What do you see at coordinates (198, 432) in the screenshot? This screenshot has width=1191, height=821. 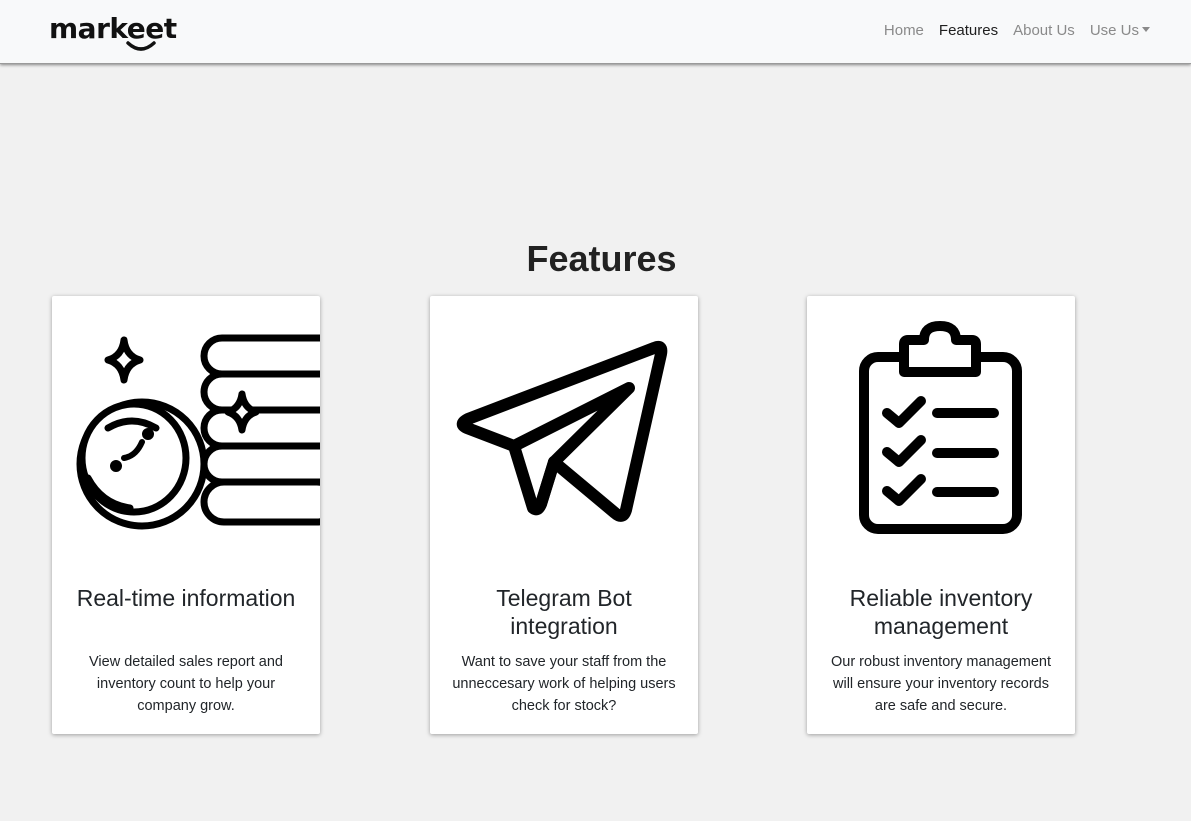 I see `coins-stack-icon` at bounding box center [198, 432].